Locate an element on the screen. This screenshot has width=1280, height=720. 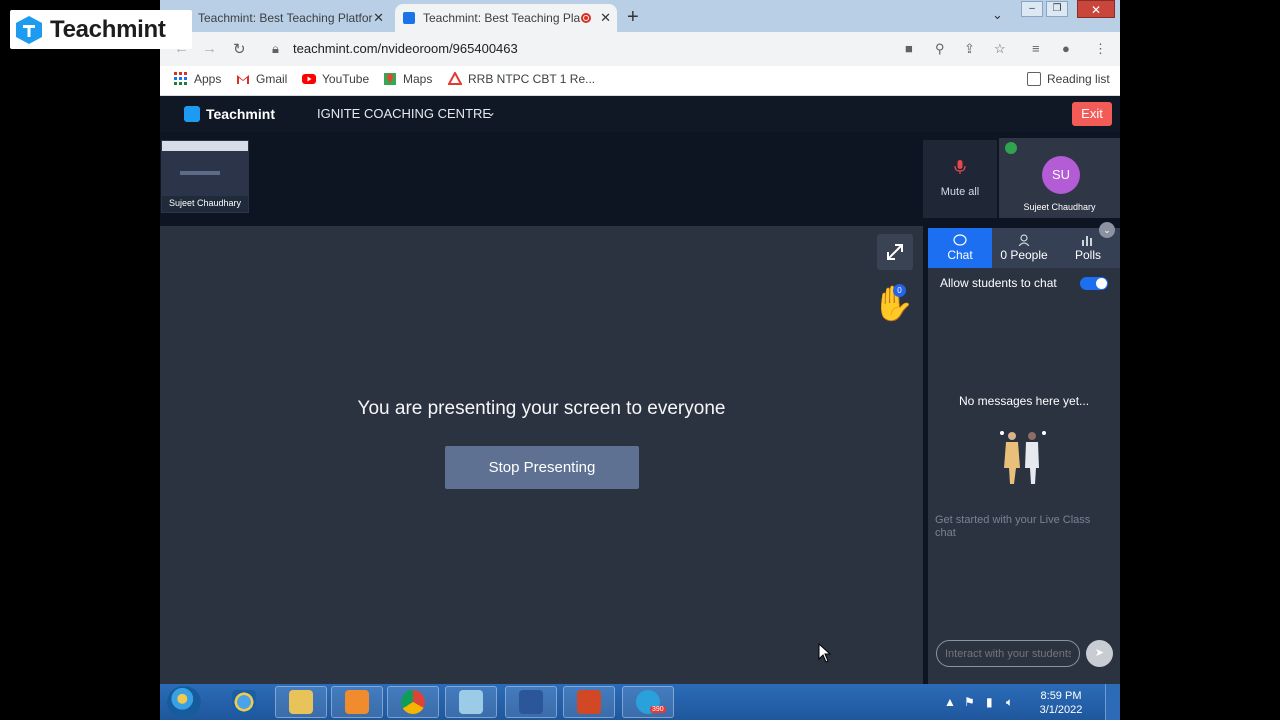
media-control-icon: ≡ is located at coordinates (1036, 48).